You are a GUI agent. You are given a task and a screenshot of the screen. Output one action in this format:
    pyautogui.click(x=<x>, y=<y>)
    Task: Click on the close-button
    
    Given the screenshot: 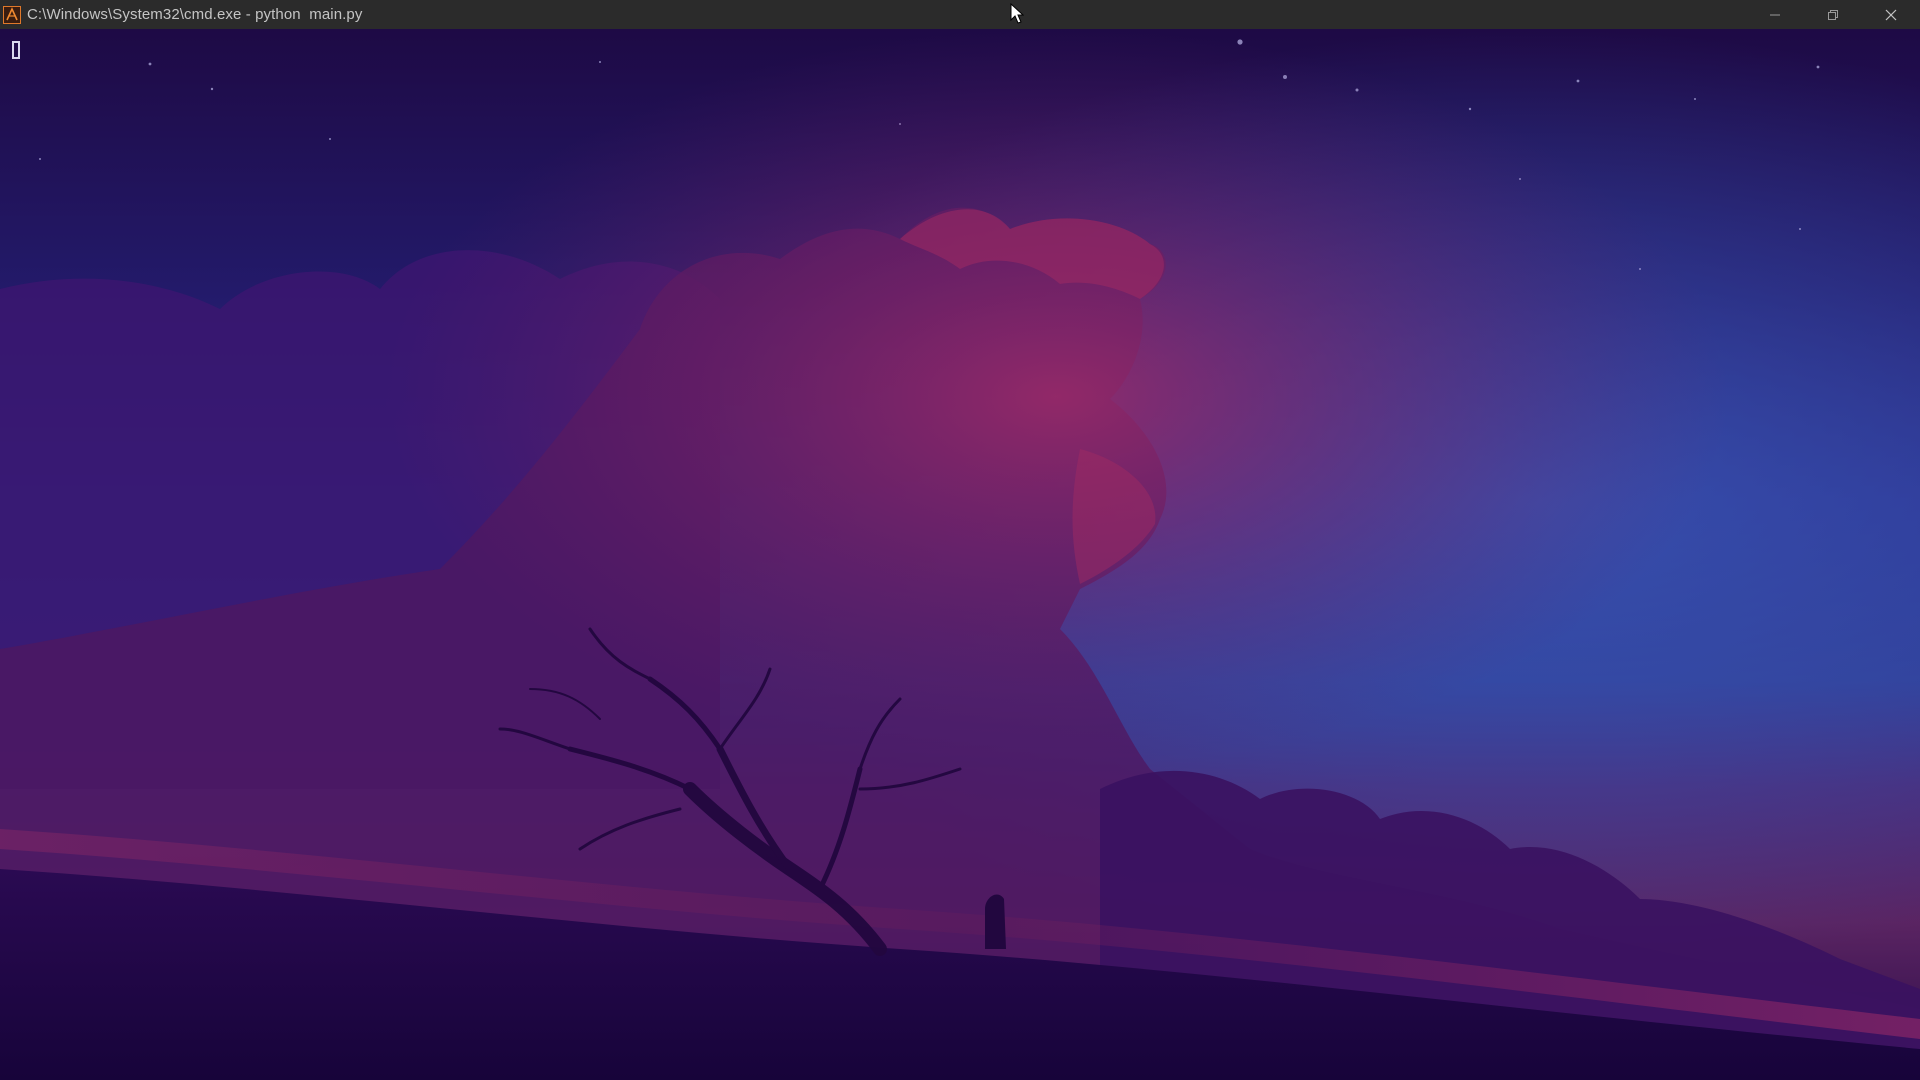 What is the action you would take?
    pyautogui.click(x=1891, y=14)
    